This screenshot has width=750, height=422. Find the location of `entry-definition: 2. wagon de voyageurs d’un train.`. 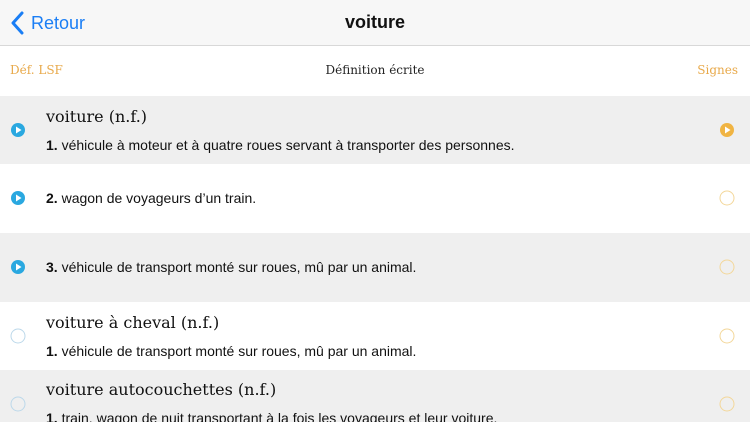

entry-definition: 2. wagon de voyageurs d’un train. is located at coordinates (151, 198).